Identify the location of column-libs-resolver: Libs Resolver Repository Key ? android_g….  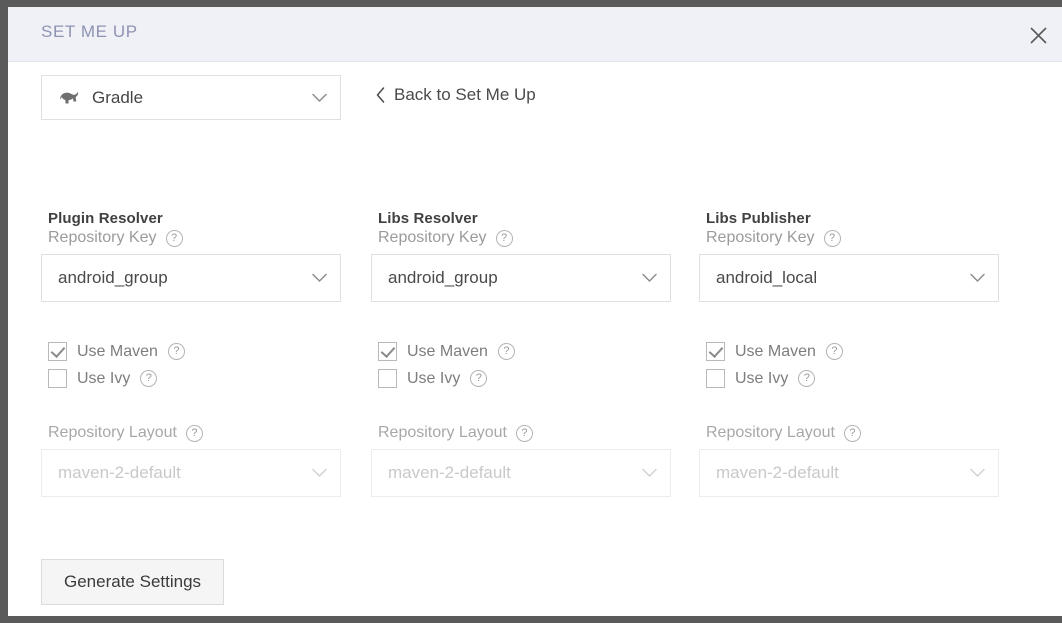
(521, 353).